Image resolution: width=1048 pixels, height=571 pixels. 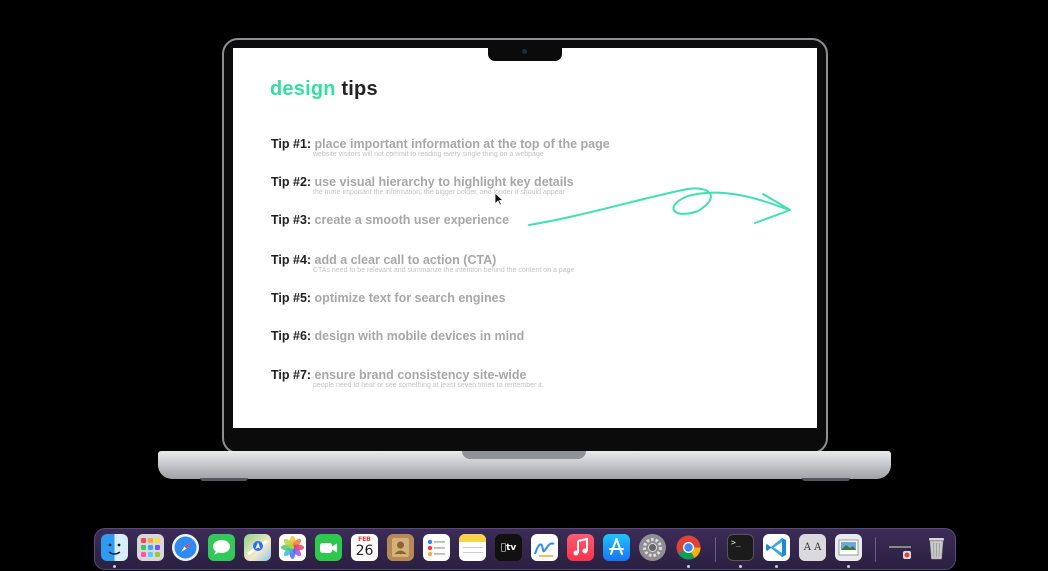 I want to click on trash-icon, so click(x=936, y=547).